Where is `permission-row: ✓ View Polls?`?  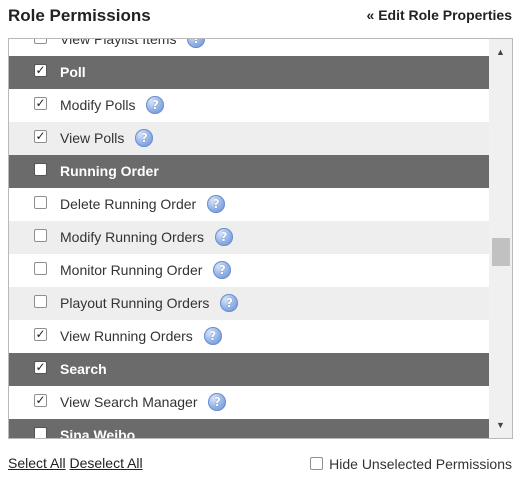 permission-row: ✓ View Polls? is located at coordinates (249, 138).